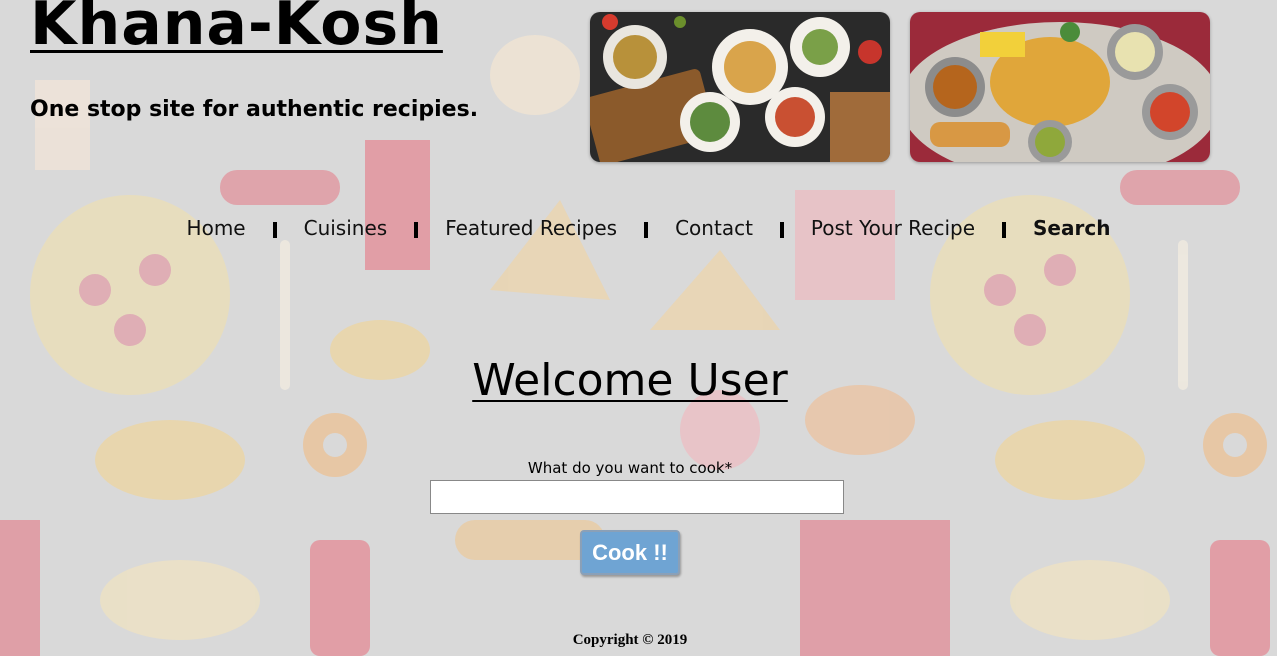 This screenshot has height=656, width=1277. Describe the element at coordinates (236, 29) in the screenshot. I see `site-title: Khana-Kosh` at that location.